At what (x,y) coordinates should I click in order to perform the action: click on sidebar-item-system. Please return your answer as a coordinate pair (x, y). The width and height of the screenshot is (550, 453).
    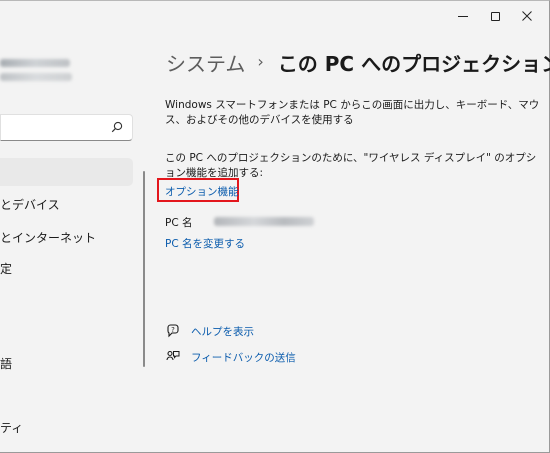
    Looking at the image, I should click on (66, 172).